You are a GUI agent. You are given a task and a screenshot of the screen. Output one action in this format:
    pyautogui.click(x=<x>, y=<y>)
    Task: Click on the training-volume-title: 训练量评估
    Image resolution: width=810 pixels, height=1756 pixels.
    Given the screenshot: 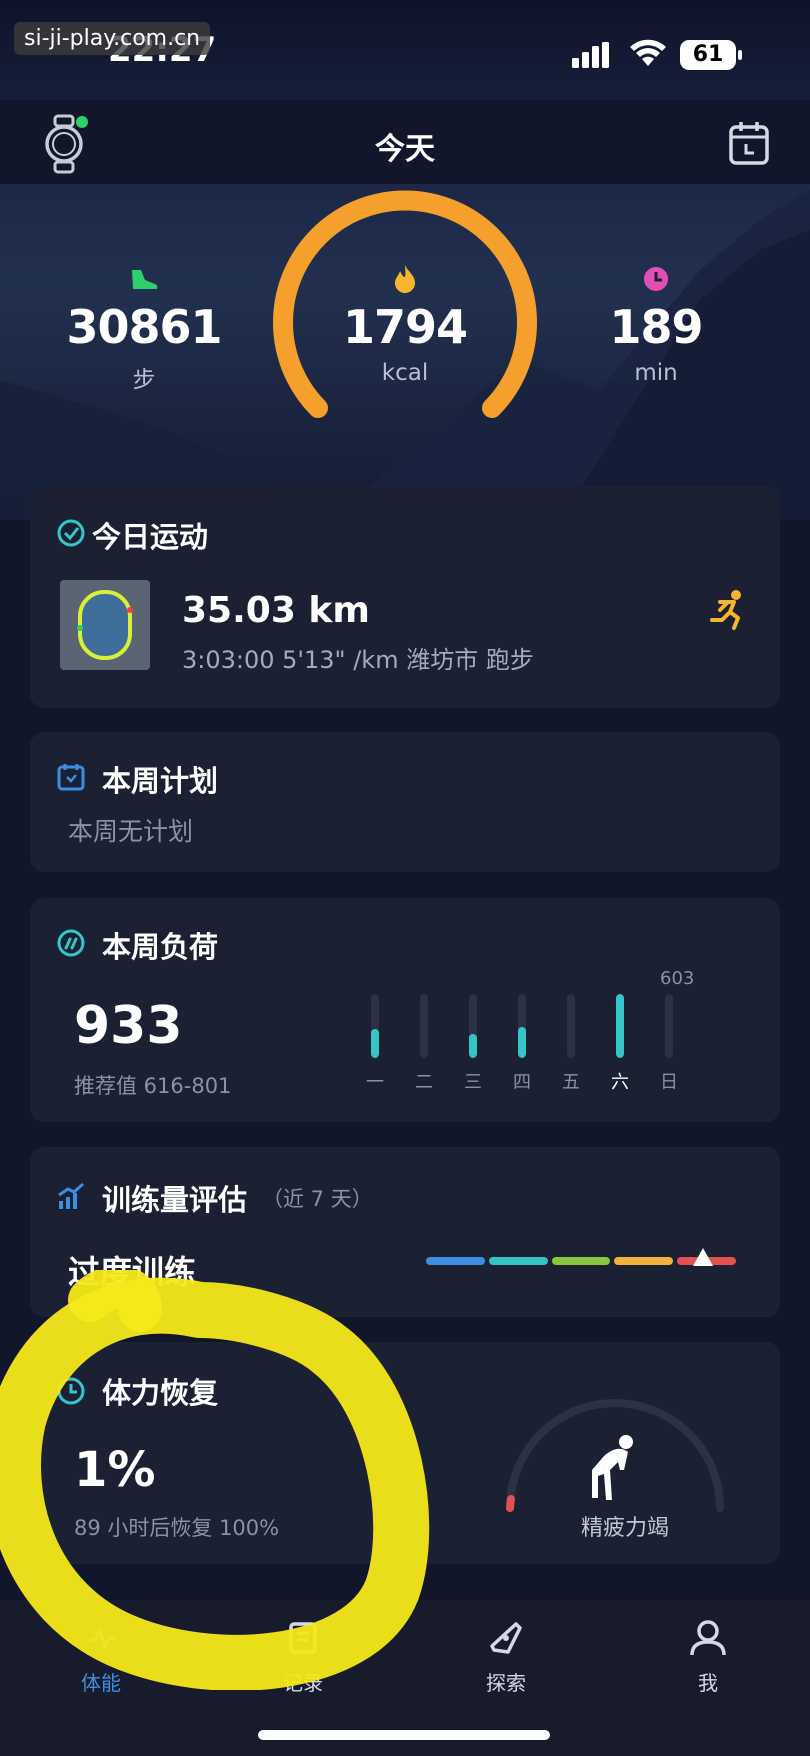 What is the action you would take?
    pyautogui.click(x=175, y=1200)
    